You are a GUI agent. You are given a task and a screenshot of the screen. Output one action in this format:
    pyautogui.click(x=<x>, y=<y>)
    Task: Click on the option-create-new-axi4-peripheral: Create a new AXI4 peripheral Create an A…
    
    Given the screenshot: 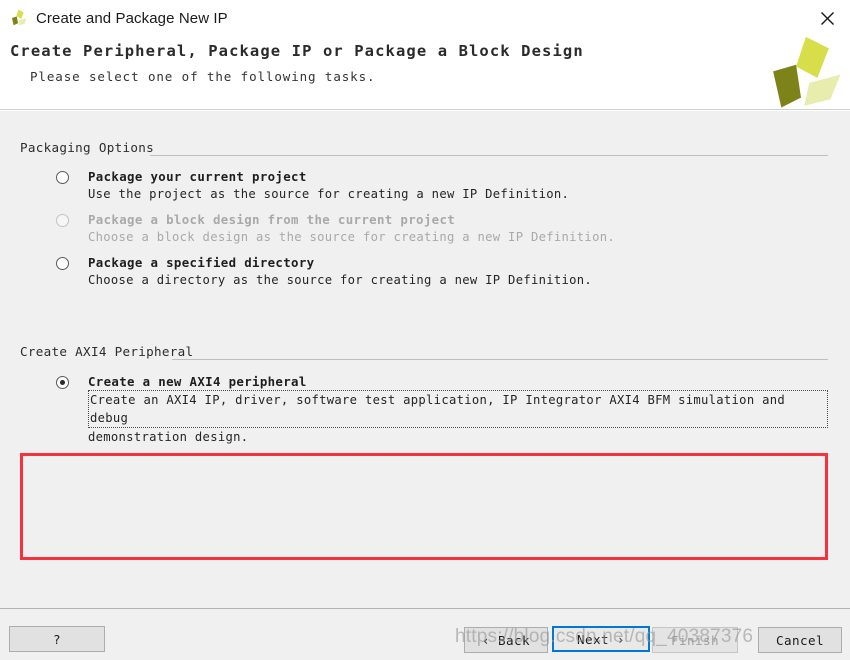 What is the action you would take?
    pyautogui.click(x=424, y=409)
    